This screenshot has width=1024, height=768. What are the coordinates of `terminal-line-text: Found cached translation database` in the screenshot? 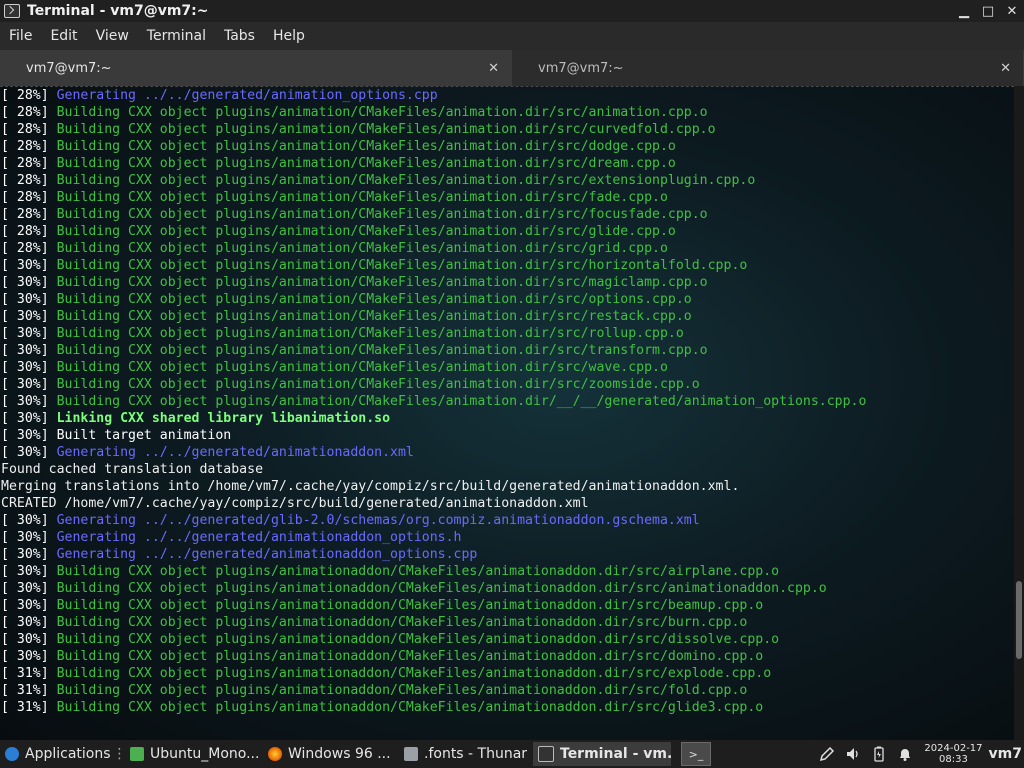 It's located at (132, 469).